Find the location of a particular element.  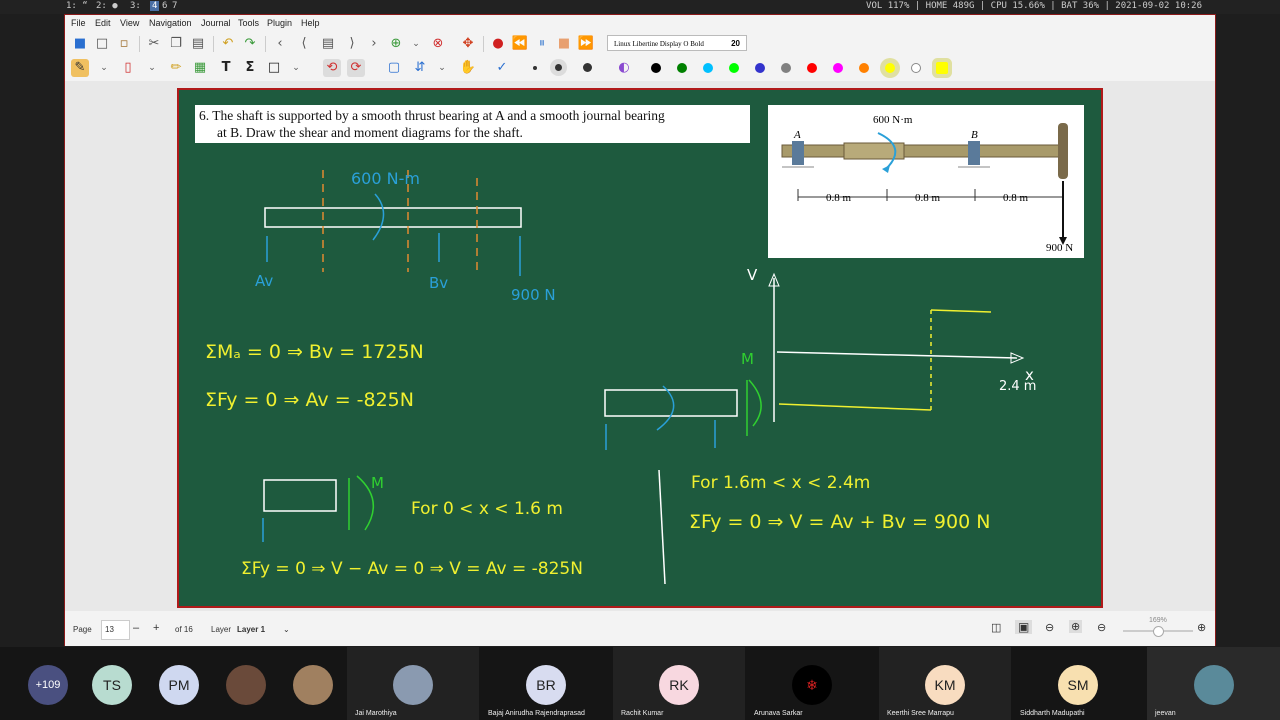

thick-stroke-icon is located at coordinates (587, 67).